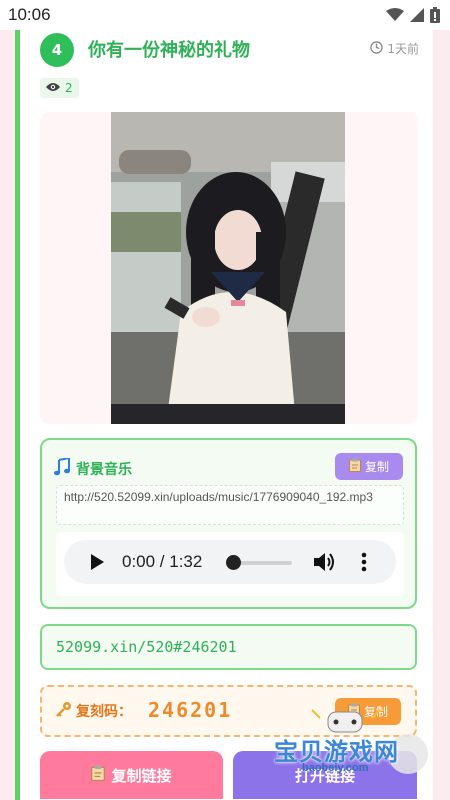 The height and width of the screenshot is (800, 450). Describe the element at coordinates (97, 564) in the screenshot. I see `play-icon` at that location.